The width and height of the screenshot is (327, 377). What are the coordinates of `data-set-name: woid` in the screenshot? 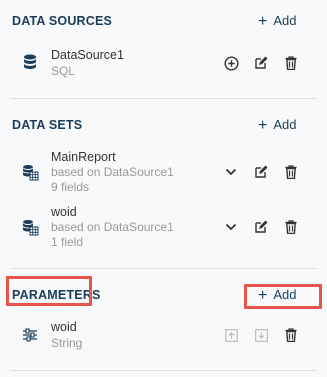 It's located at (64, 212).